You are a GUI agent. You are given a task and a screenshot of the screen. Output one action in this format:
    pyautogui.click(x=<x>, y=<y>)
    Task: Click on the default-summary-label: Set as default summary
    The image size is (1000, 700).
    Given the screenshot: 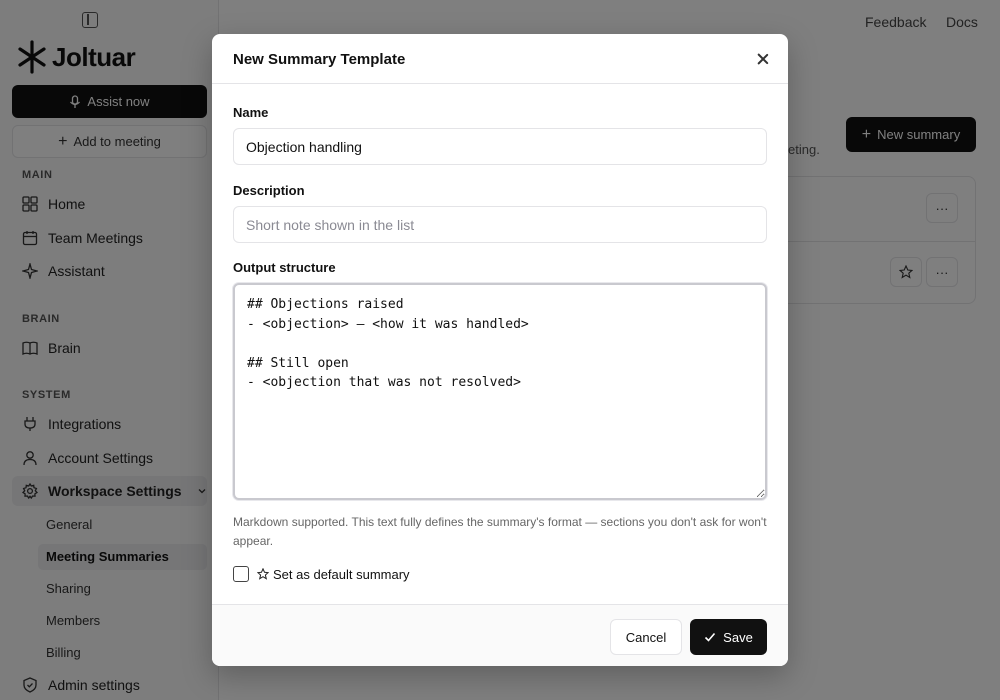 What is the action you would take?
    pyautogui.click(x=333, y=574)
    